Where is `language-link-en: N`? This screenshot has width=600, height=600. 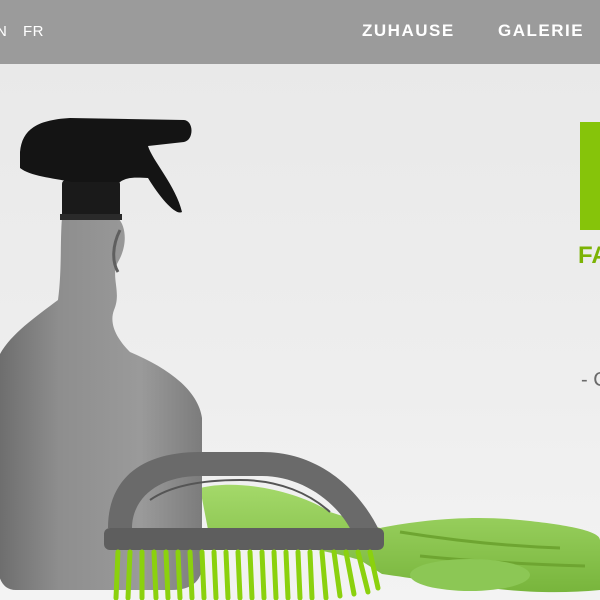 language-link-en: N is located at coordinates (3, 31).